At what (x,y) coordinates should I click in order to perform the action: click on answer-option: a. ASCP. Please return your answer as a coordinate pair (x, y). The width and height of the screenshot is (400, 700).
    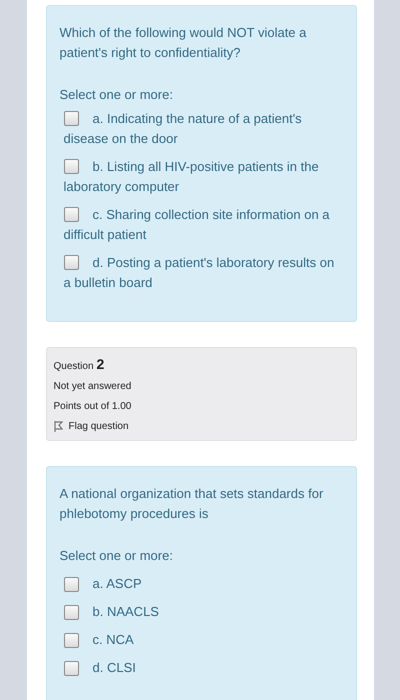
    Looking at the image, I should click on (201, 584).